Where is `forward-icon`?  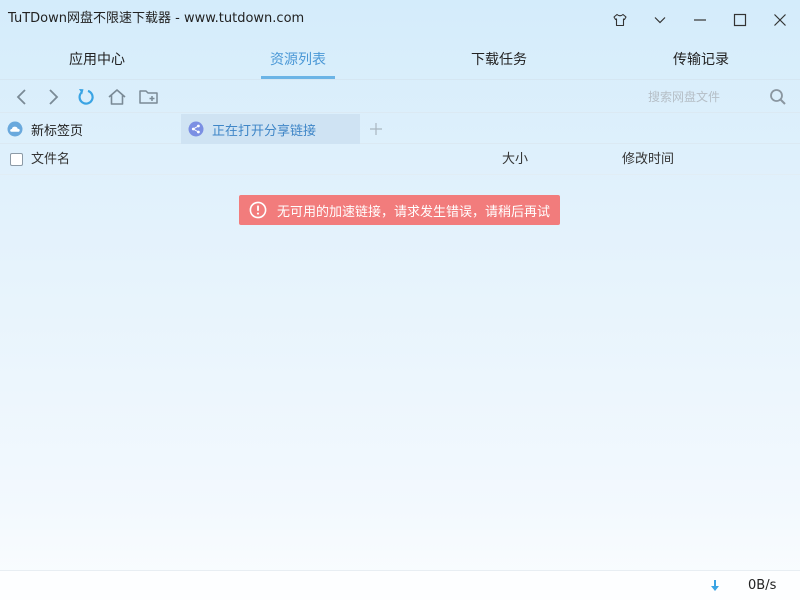
forward-icon is located at coordinates (53, 97).